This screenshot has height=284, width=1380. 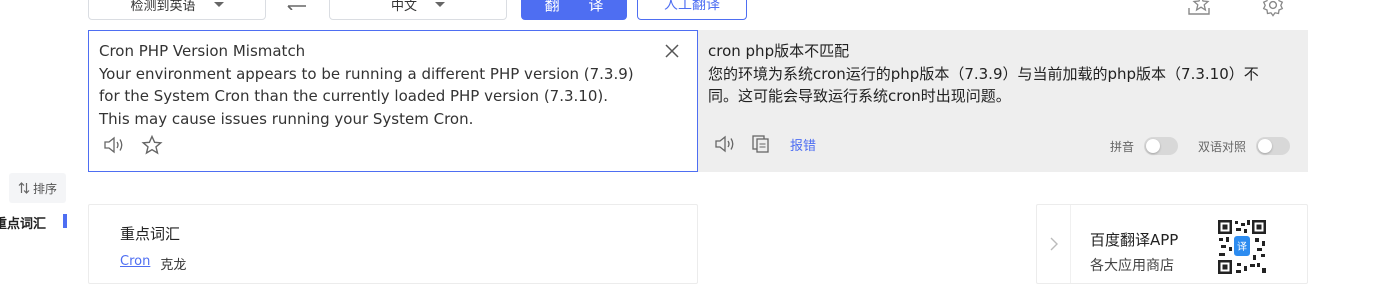 What do you see at coordinates (779, 51) in the screenshot?
I see `translation-line-1: cron php版本不匹配` at bounding box center [779, 51].